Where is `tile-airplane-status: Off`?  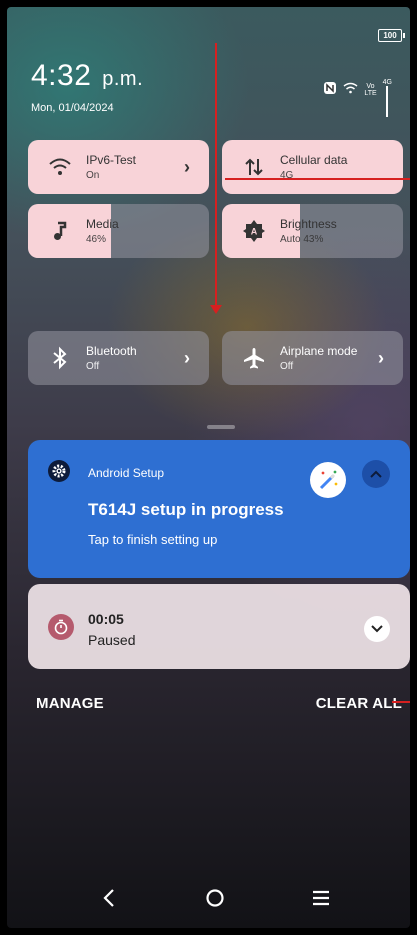
tile-airplane-status: Off is located at coordinates (287, 366).